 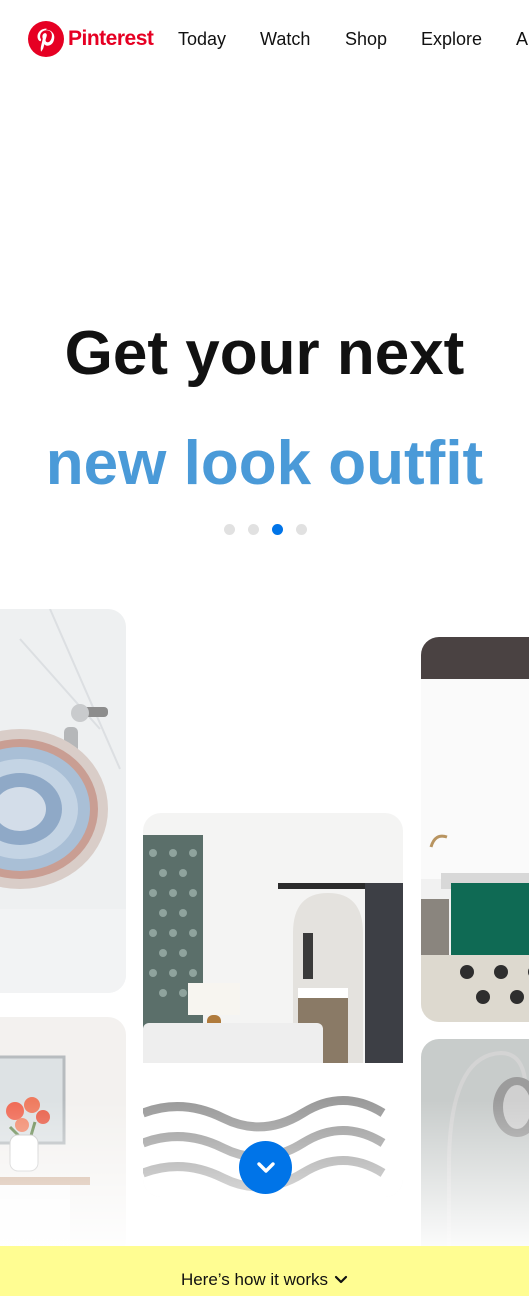 What do you see at coordinates (366, 39) in the screenshot?
I see `nav-shop: Shop` at bounding box center [366, 39].